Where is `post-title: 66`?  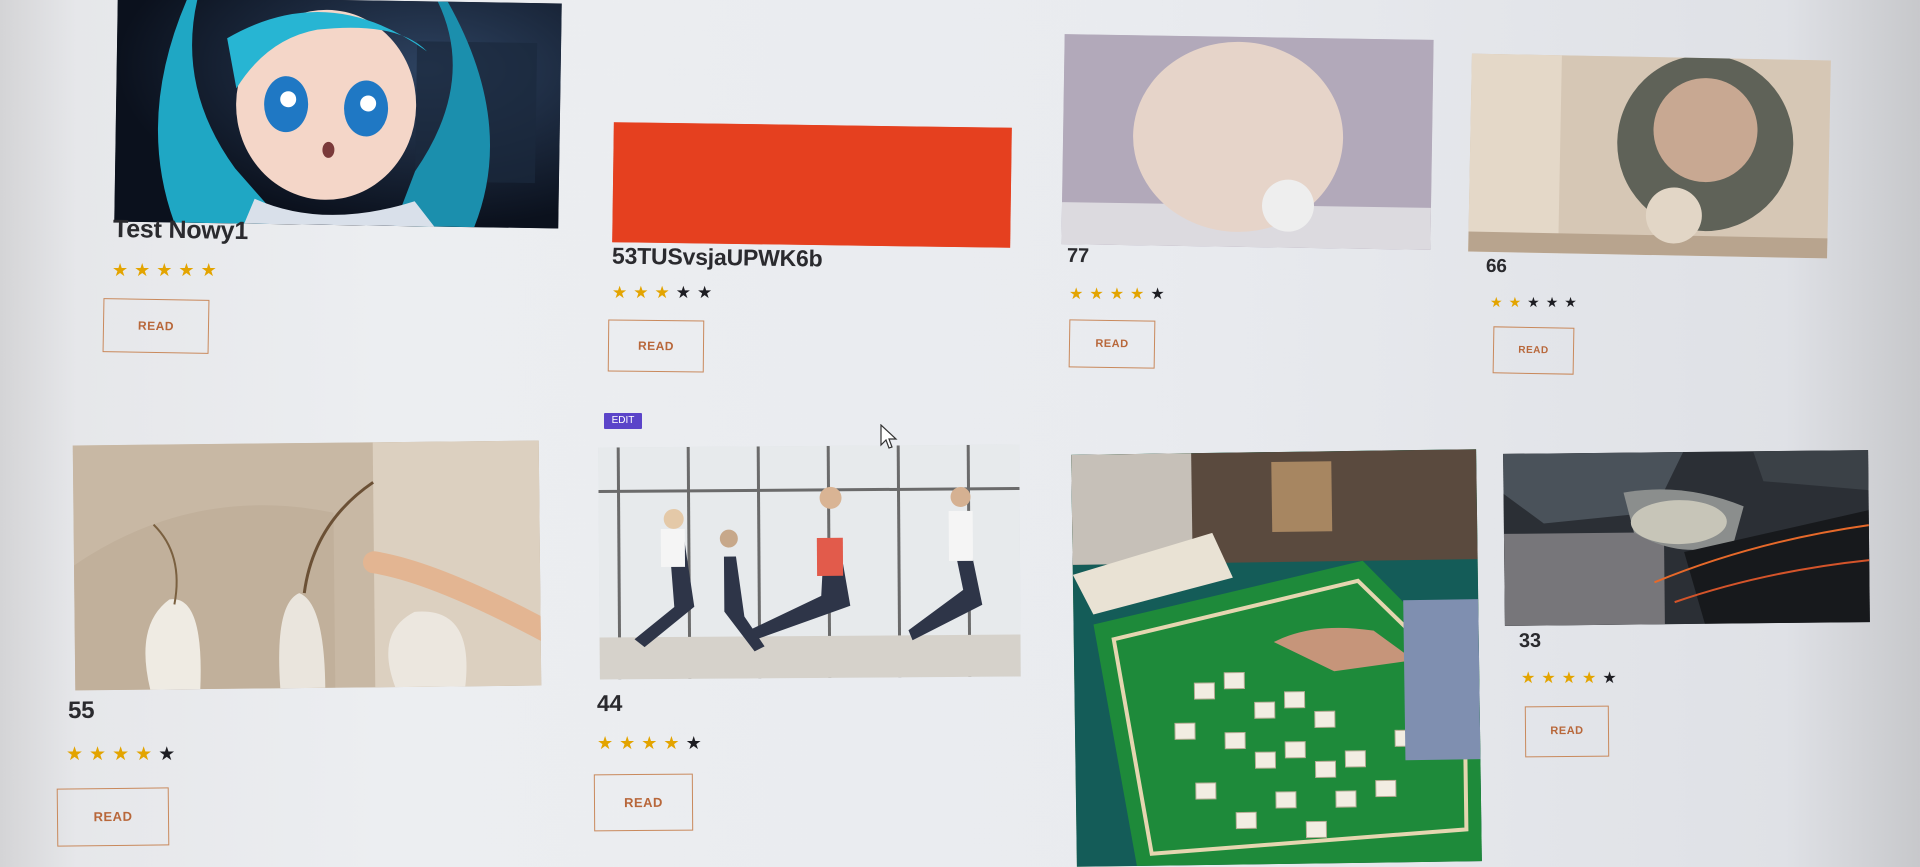
post-title: 66 is located at coordinates (1496, 267).